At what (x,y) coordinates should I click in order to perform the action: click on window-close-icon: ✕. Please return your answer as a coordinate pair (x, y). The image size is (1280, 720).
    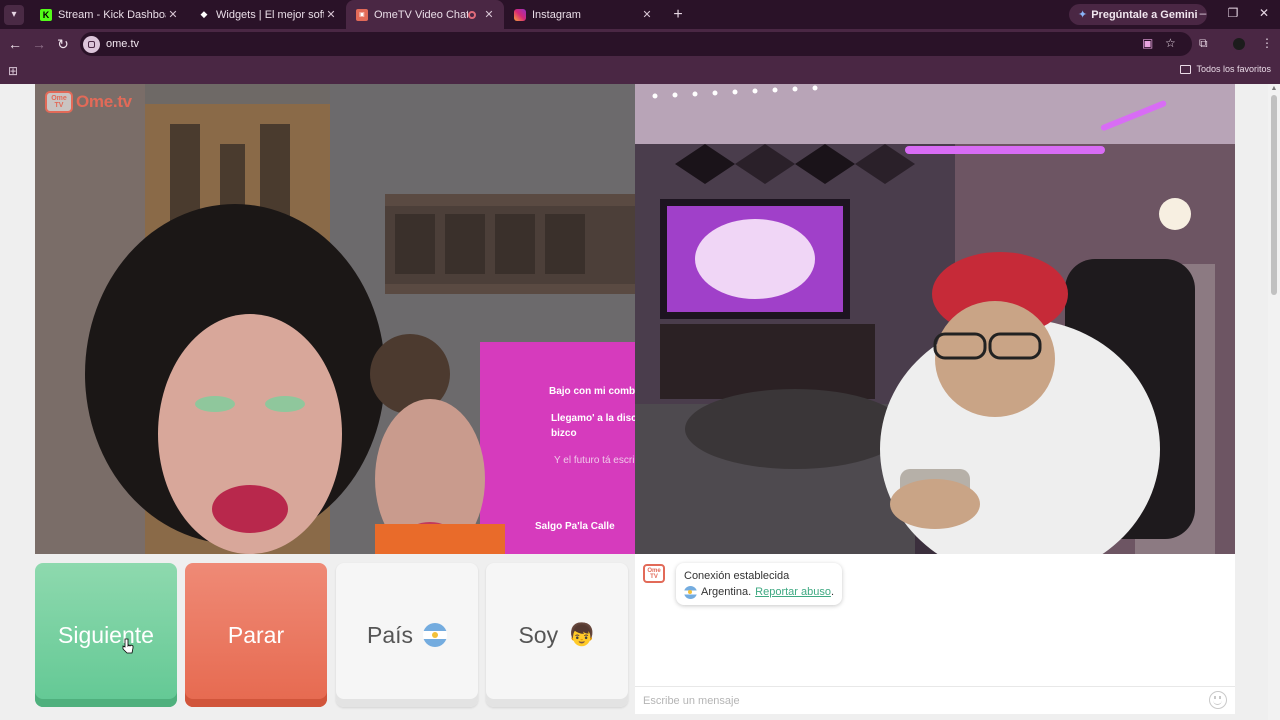
    Looking at the image, I should click on (1264, 13).